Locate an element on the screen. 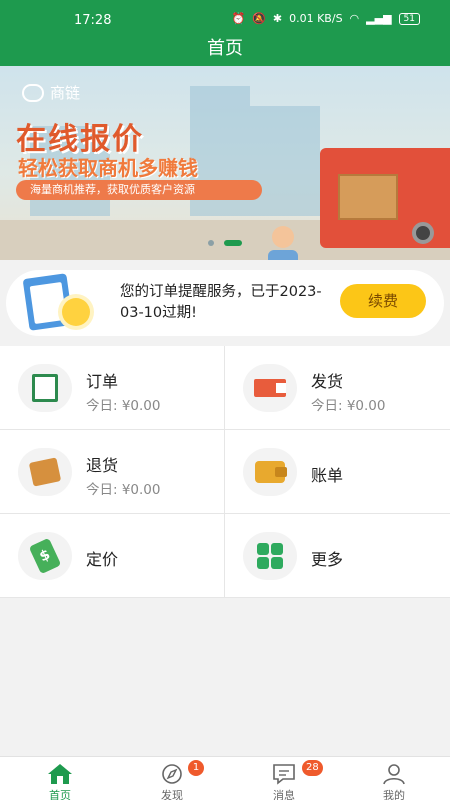  wifi-icon: ◠ is located at coordinates (354, 18).